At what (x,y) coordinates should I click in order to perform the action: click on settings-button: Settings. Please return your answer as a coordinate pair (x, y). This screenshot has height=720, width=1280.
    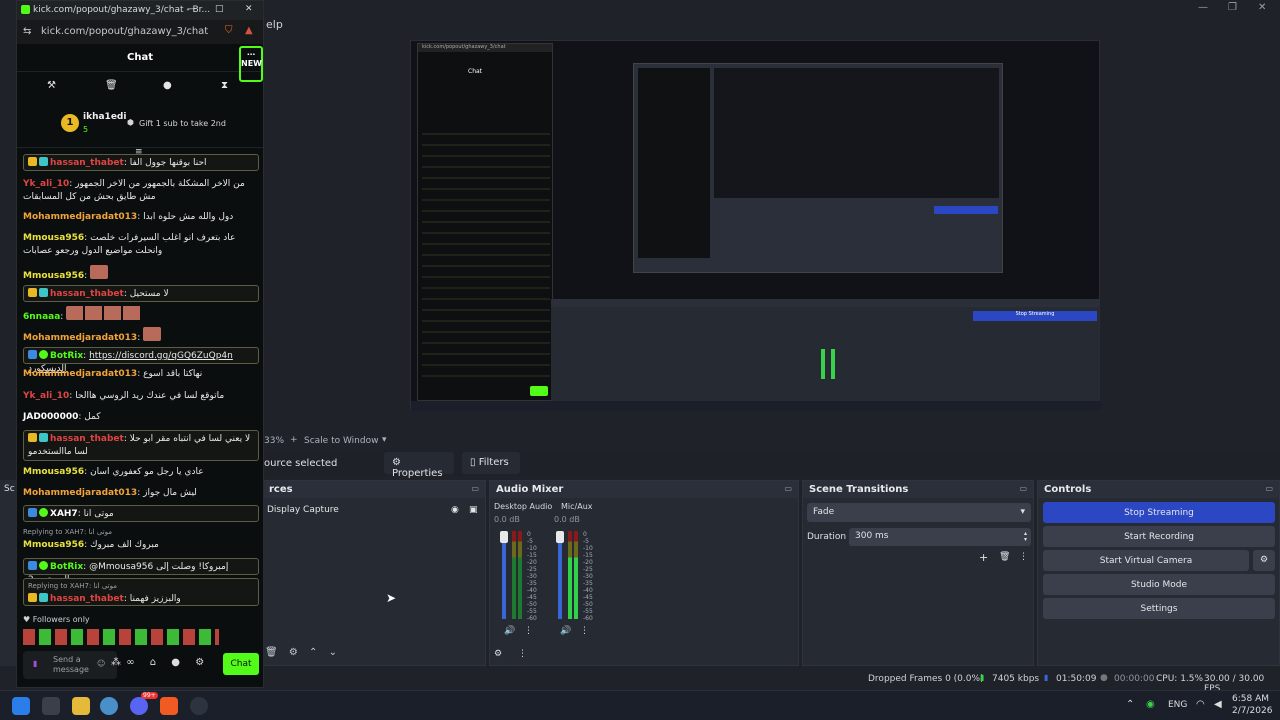
    Looking at the image, I should click on (1159, 608).